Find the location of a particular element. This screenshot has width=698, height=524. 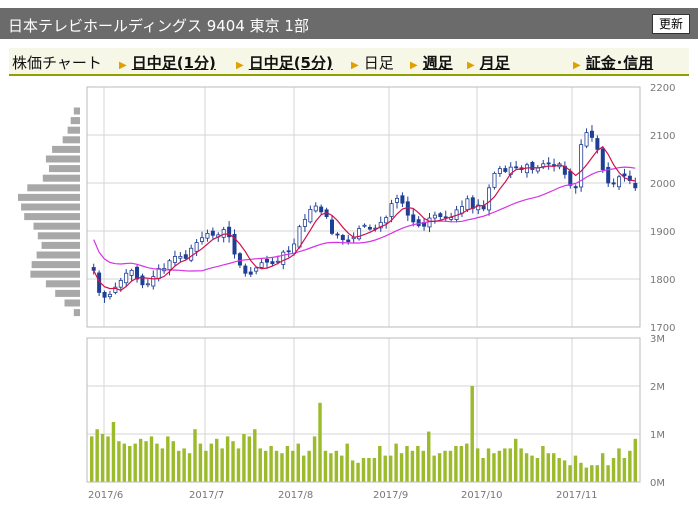

price-tick-label: 2000 is located at coordinates (662, 184).